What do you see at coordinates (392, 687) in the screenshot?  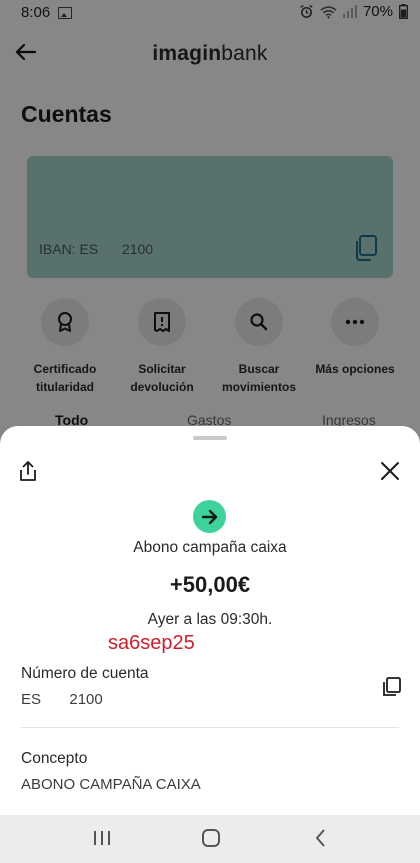 I see `copy-account-icon` at bounding box center [392, 687].